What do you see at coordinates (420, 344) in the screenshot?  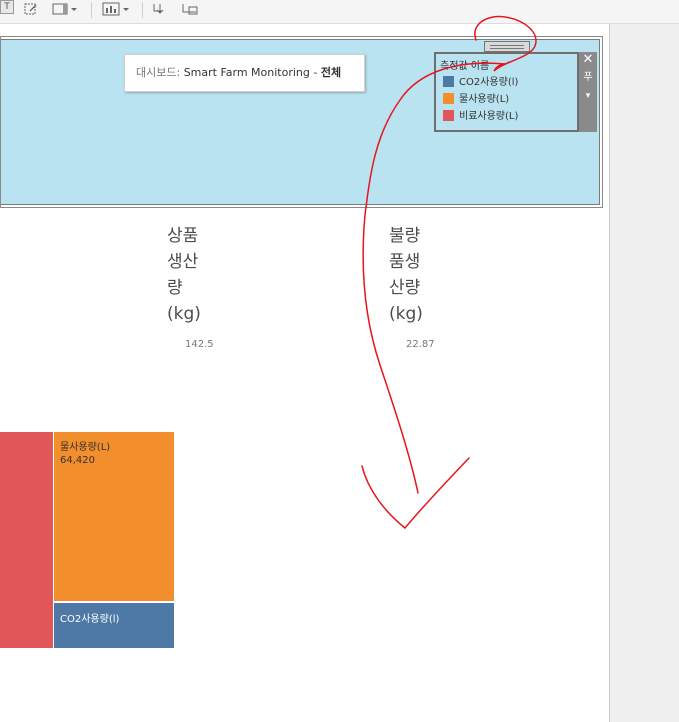 I see `kpi-defect-yield-value: 22.87` at bounding box center [420, 344].